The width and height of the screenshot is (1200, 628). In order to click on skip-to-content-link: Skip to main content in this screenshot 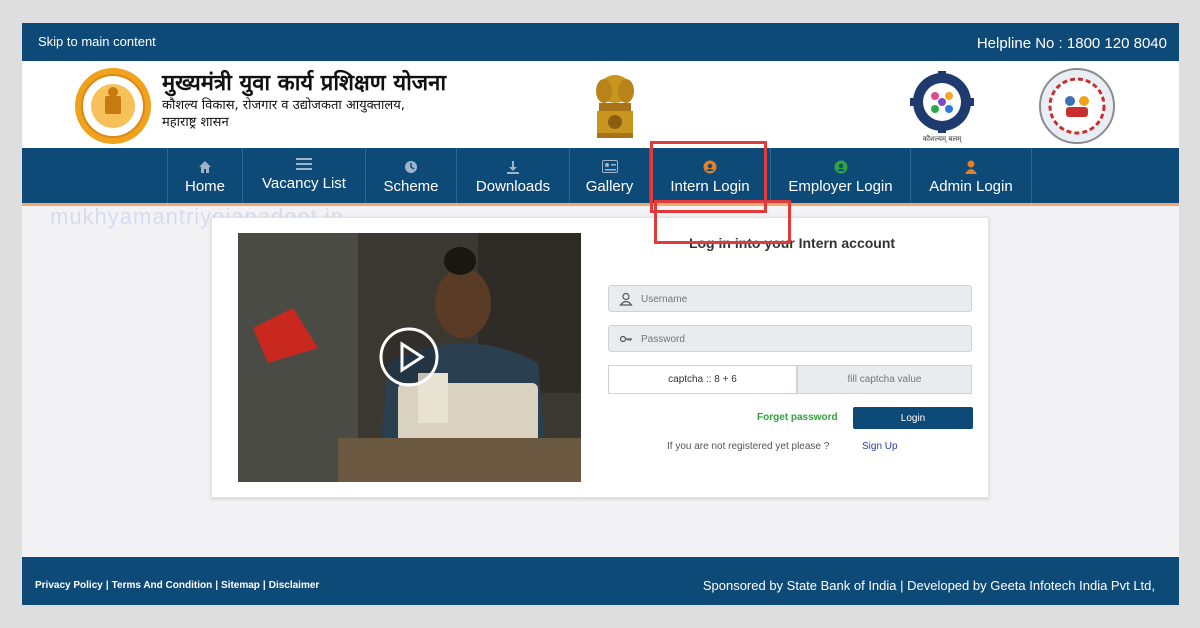, I will do `click(97, 41)`.